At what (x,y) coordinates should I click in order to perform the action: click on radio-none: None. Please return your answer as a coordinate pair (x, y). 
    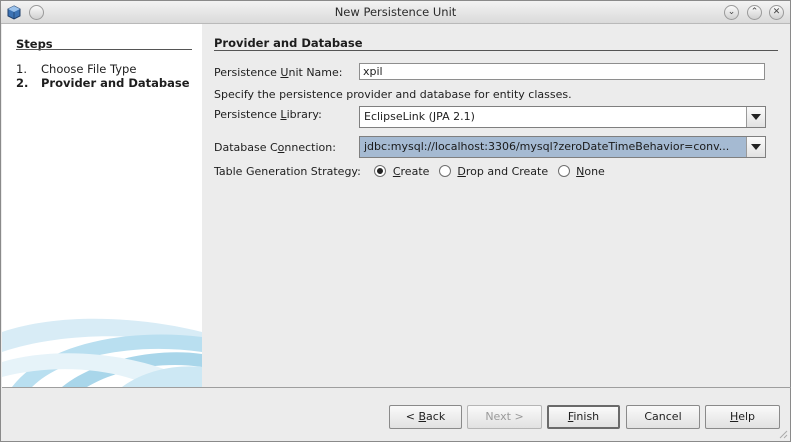
    Looking at the image, I should click on (581, 171).